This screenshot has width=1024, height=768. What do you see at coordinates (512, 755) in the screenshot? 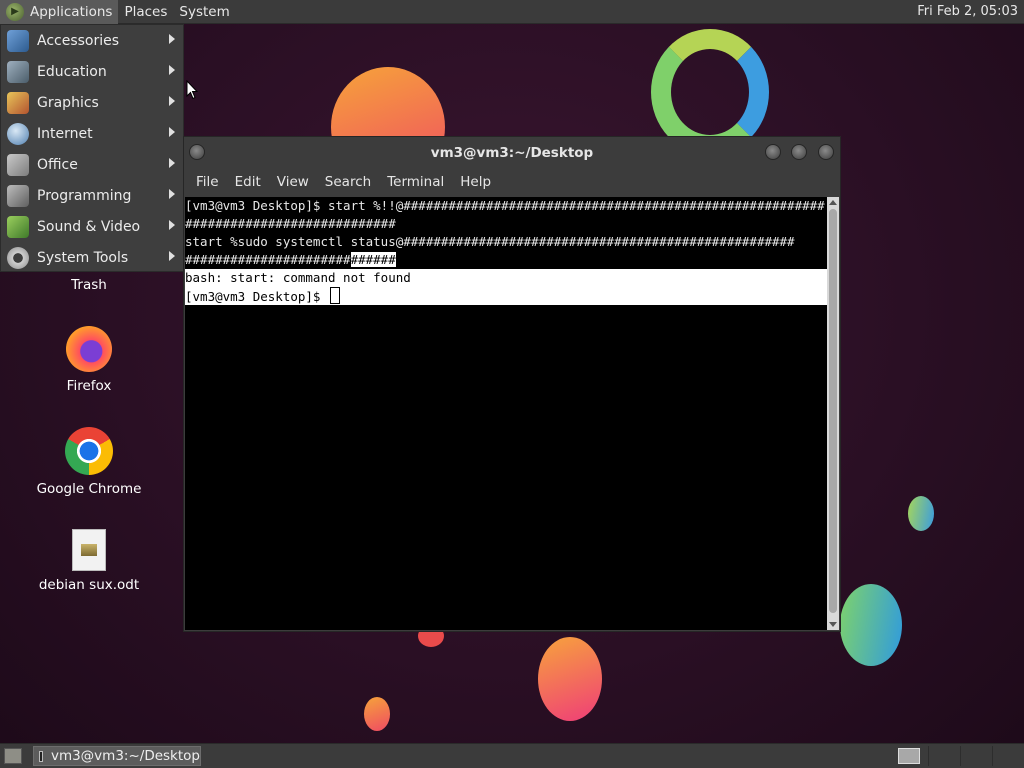
I see `bottom-panel: vm3@vm3:~/Desktop` at bounding box center [512, 755].